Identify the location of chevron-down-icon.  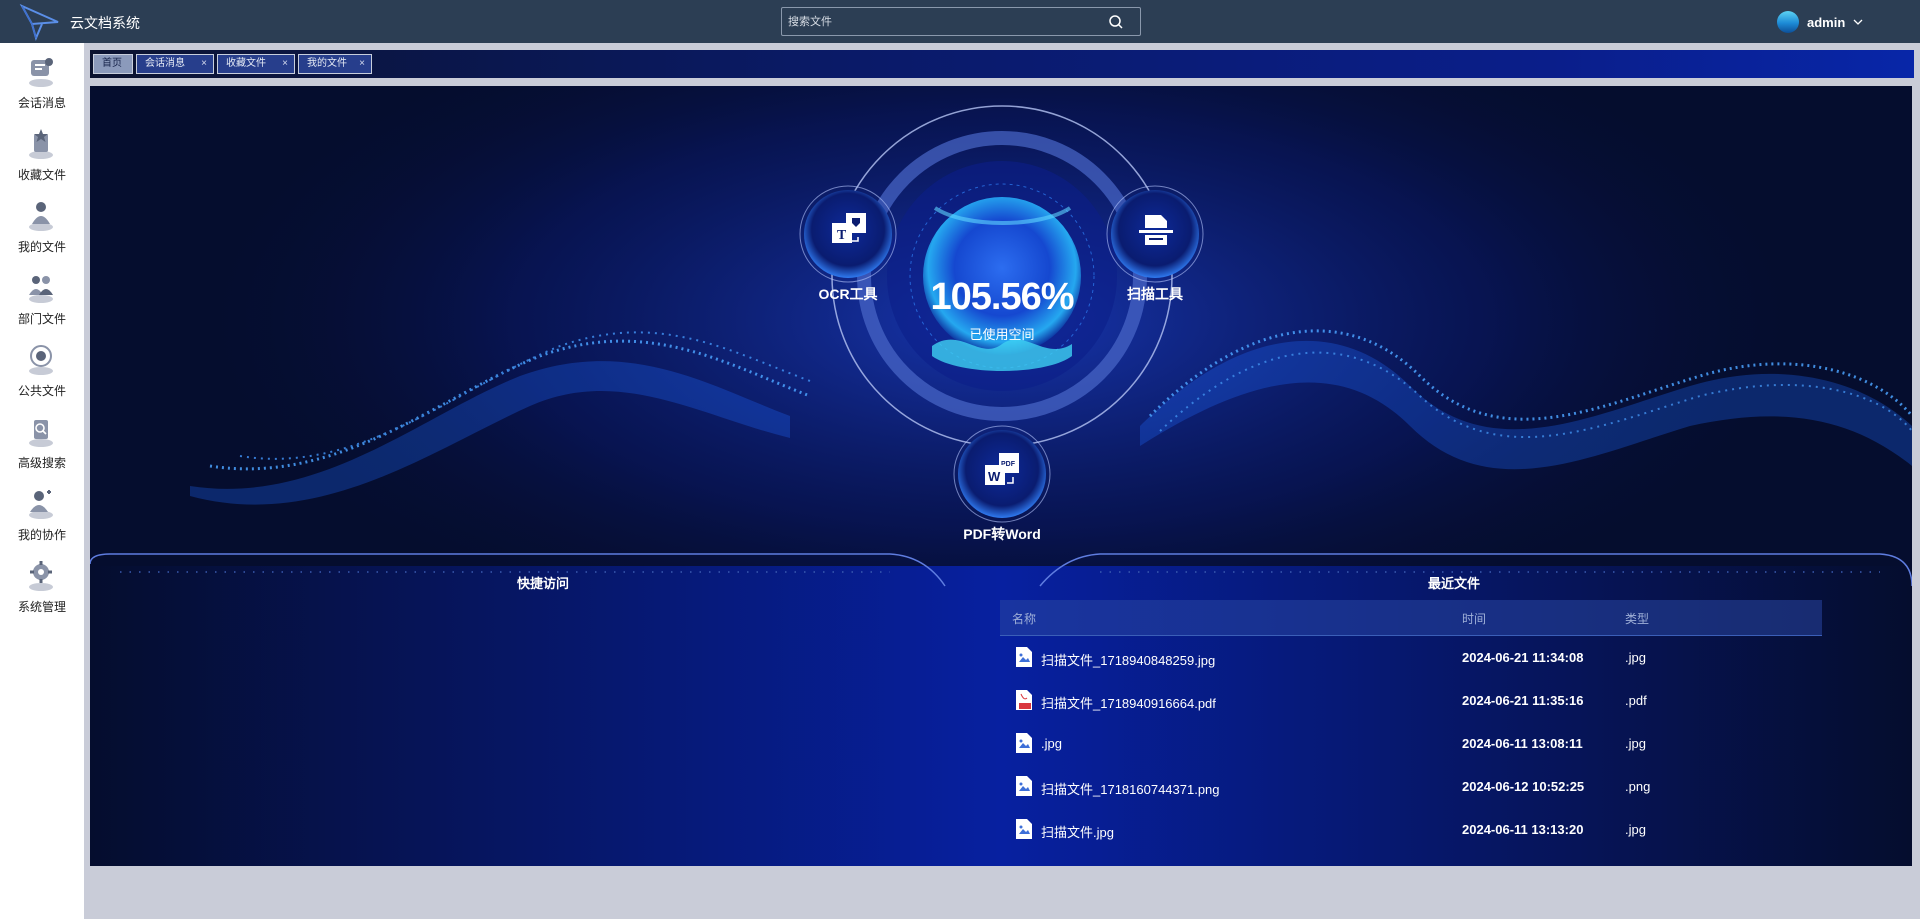
(1858, 22).